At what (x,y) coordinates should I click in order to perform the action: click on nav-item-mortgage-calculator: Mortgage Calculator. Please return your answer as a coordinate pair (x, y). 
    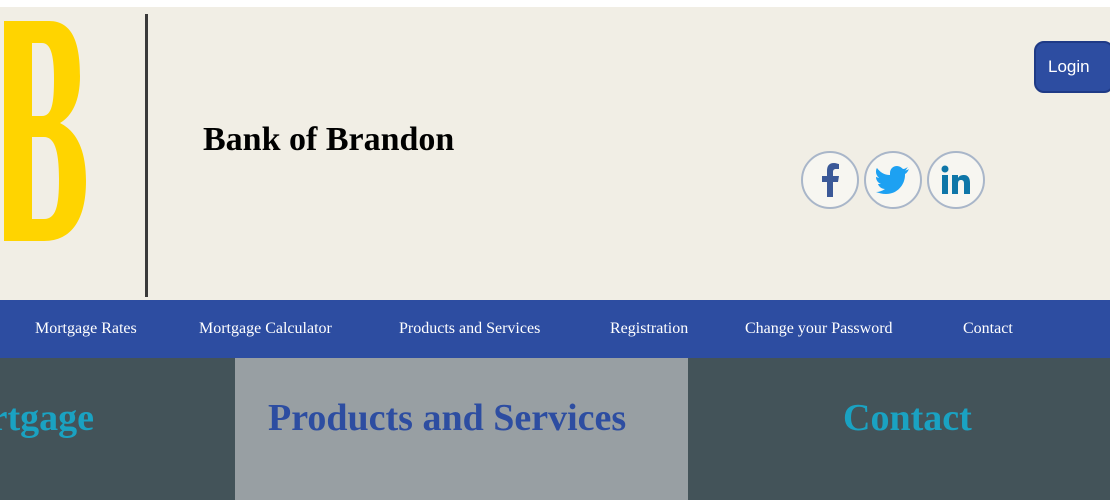
    Looking at the image, I should click on (265, 329).